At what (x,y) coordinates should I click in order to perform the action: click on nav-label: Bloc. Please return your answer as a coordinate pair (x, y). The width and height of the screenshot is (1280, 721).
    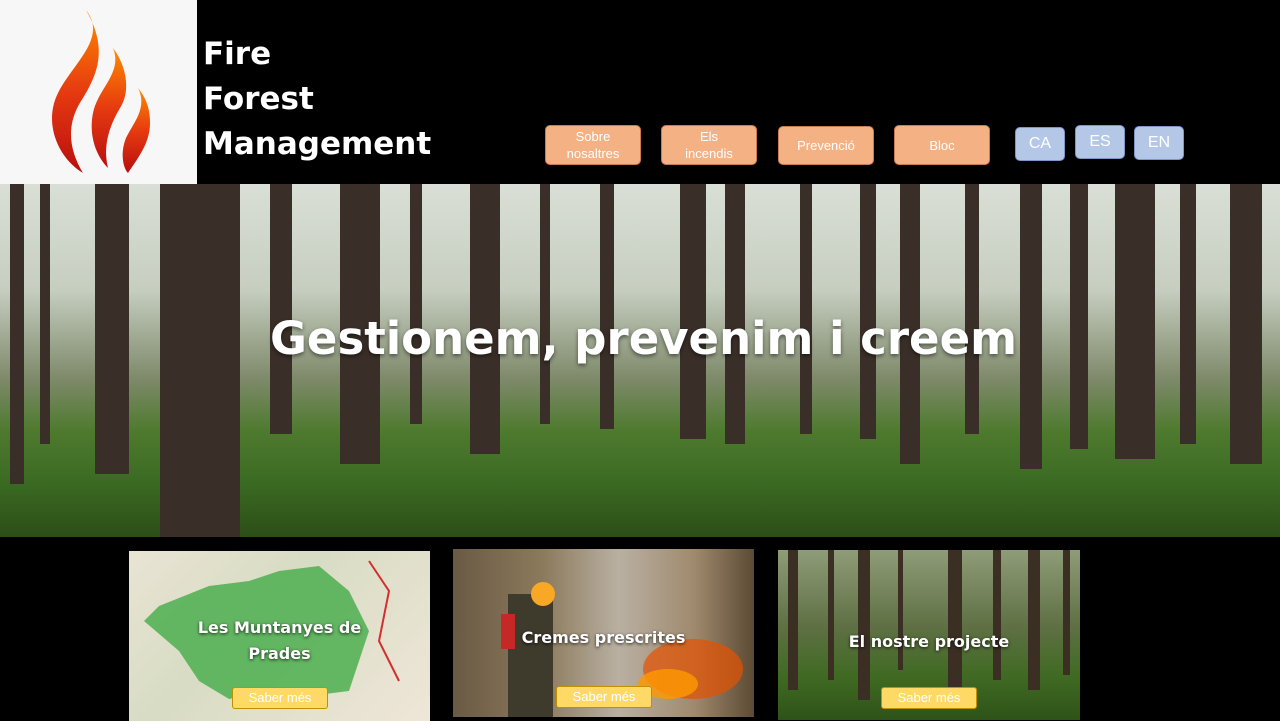
    Looking at the image, I should click on (942, 145).